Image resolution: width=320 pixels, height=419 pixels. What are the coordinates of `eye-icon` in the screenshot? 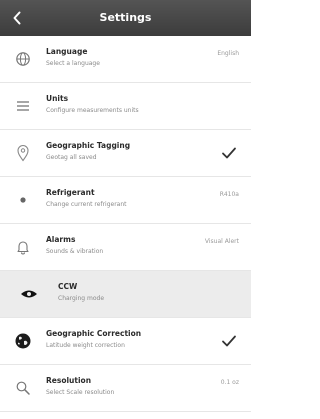 It's located at (29, 294).